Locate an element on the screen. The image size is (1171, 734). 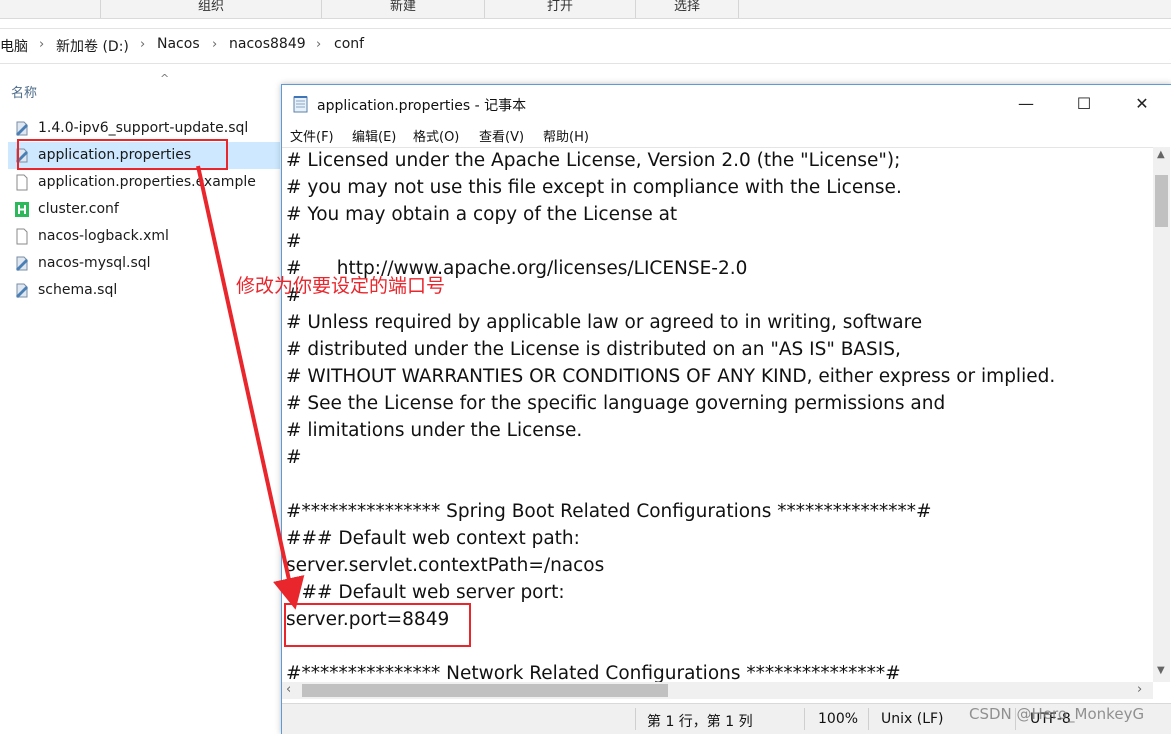
menu-file: 文件(F) is located at coordinates (312, 135).